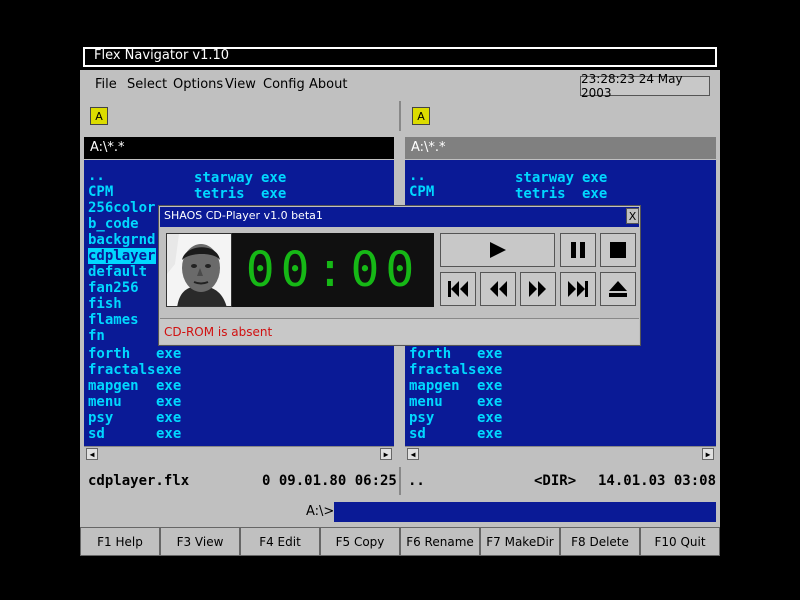  I want to click on f7-makedir-button: F7 MakeDir, so click(520, 541).